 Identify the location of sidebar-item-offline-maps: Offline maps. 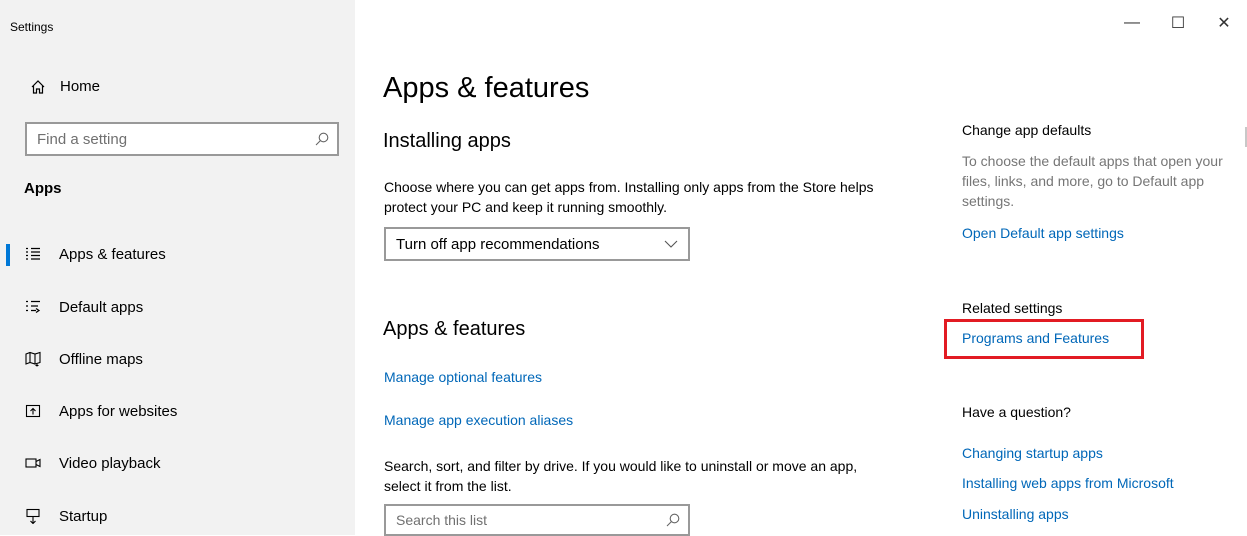
(177, 359).